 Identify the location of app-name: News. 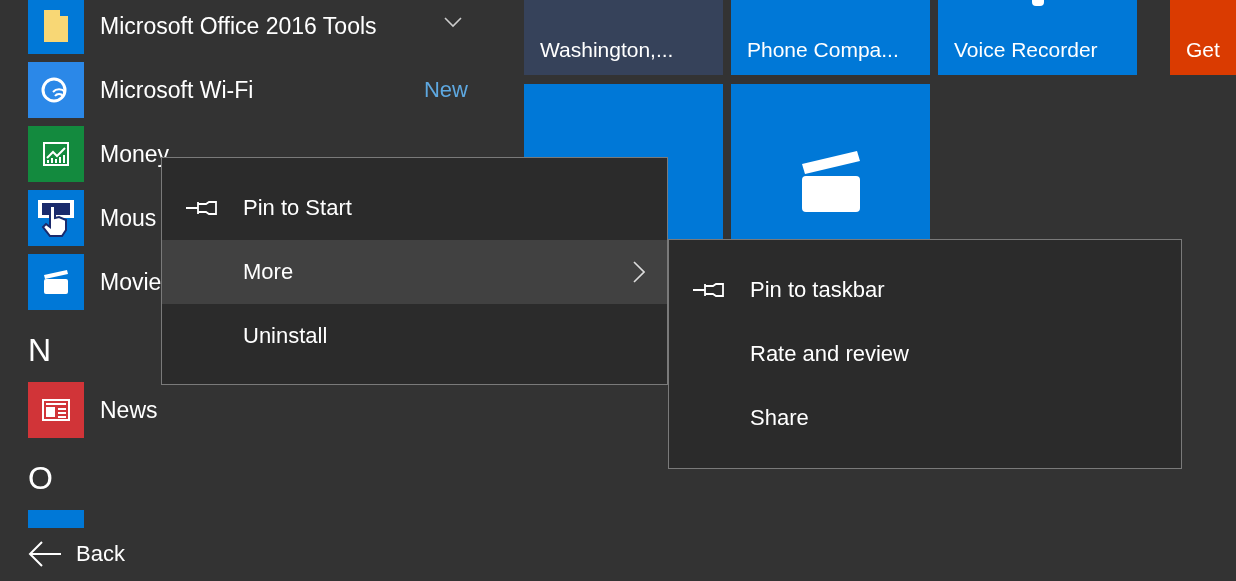
(129, 410).